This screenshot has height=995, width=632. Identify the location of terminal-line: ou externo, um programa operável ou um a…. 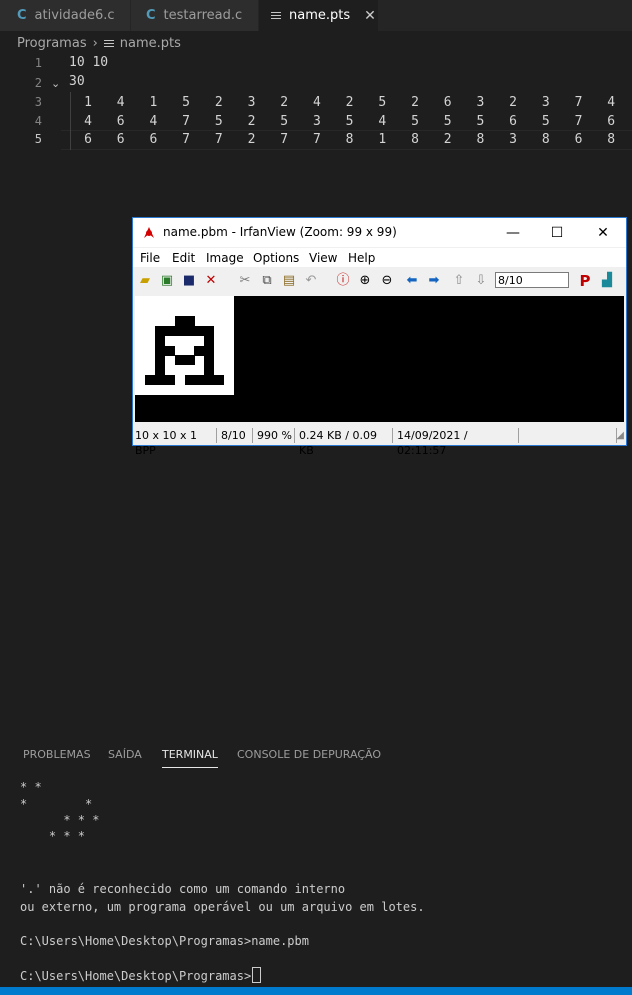
(222, 907).